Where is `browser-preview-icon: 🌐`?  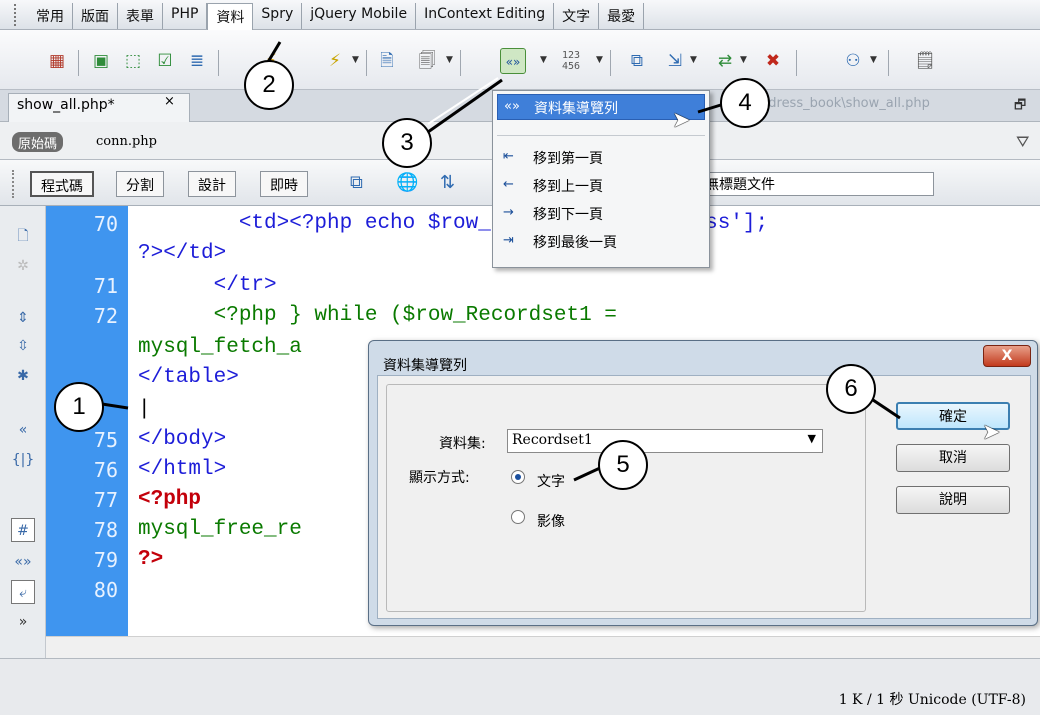 browser-preview-icon: 🌐 is located at coordinates (407, 182).